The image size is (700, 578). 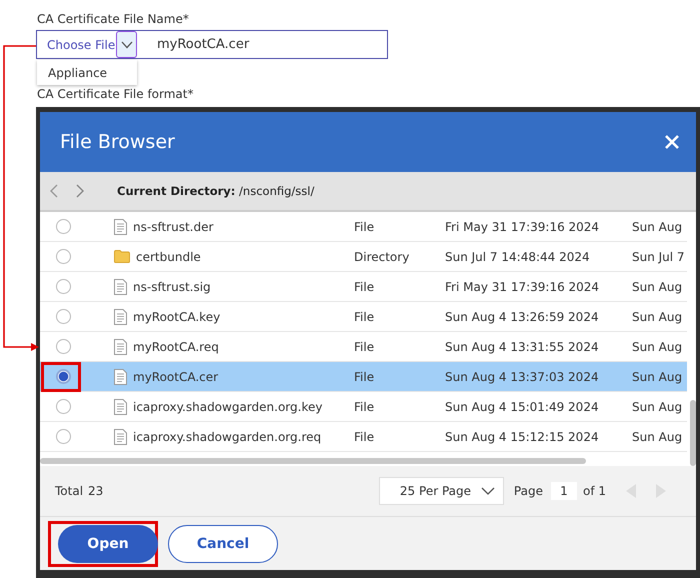 I want to click on file-row: ns-sftrust.sig File Fri May 31 17:39:16 2024 Sun Aug, so click(x=363, y=287).